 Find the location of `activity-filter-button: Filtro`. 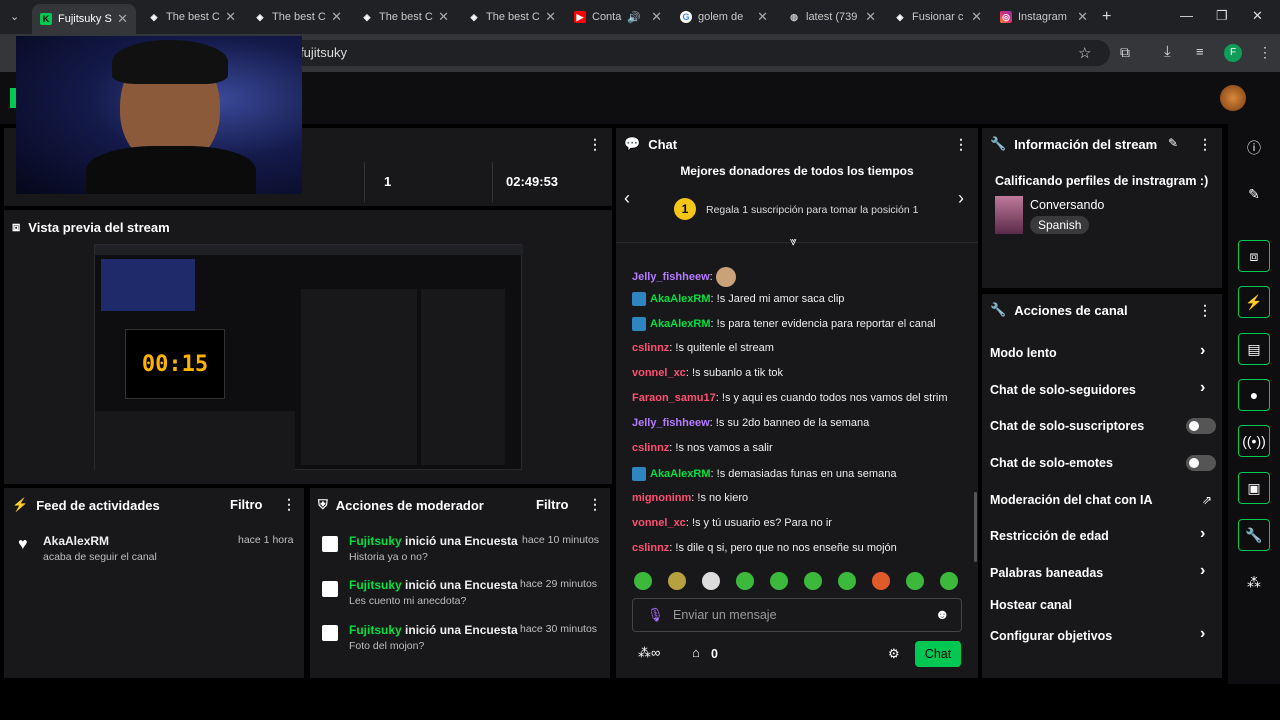

activity-filter-button: Filtro is located at coordinates (246, 504).